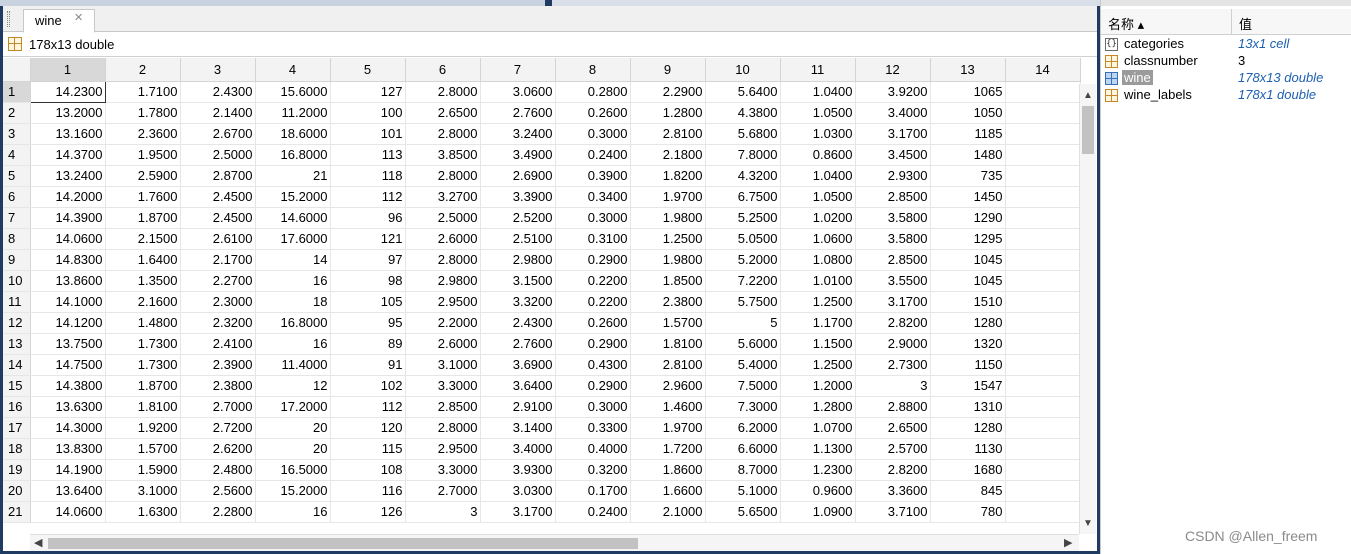 The height and width of the screenshot is (554, 1351). I want to click on table-cell: 17.6000, so click(293, 239).